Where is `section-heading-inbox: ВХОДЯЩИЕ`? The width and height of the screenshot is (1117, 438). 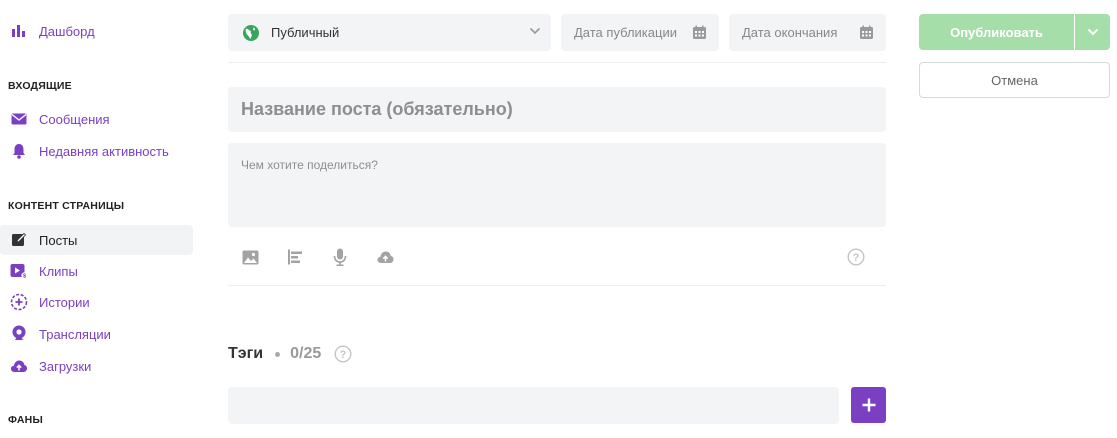 section-heading-inbox: ВХОДЯЩИЕ is located at coordinates (40, 86).